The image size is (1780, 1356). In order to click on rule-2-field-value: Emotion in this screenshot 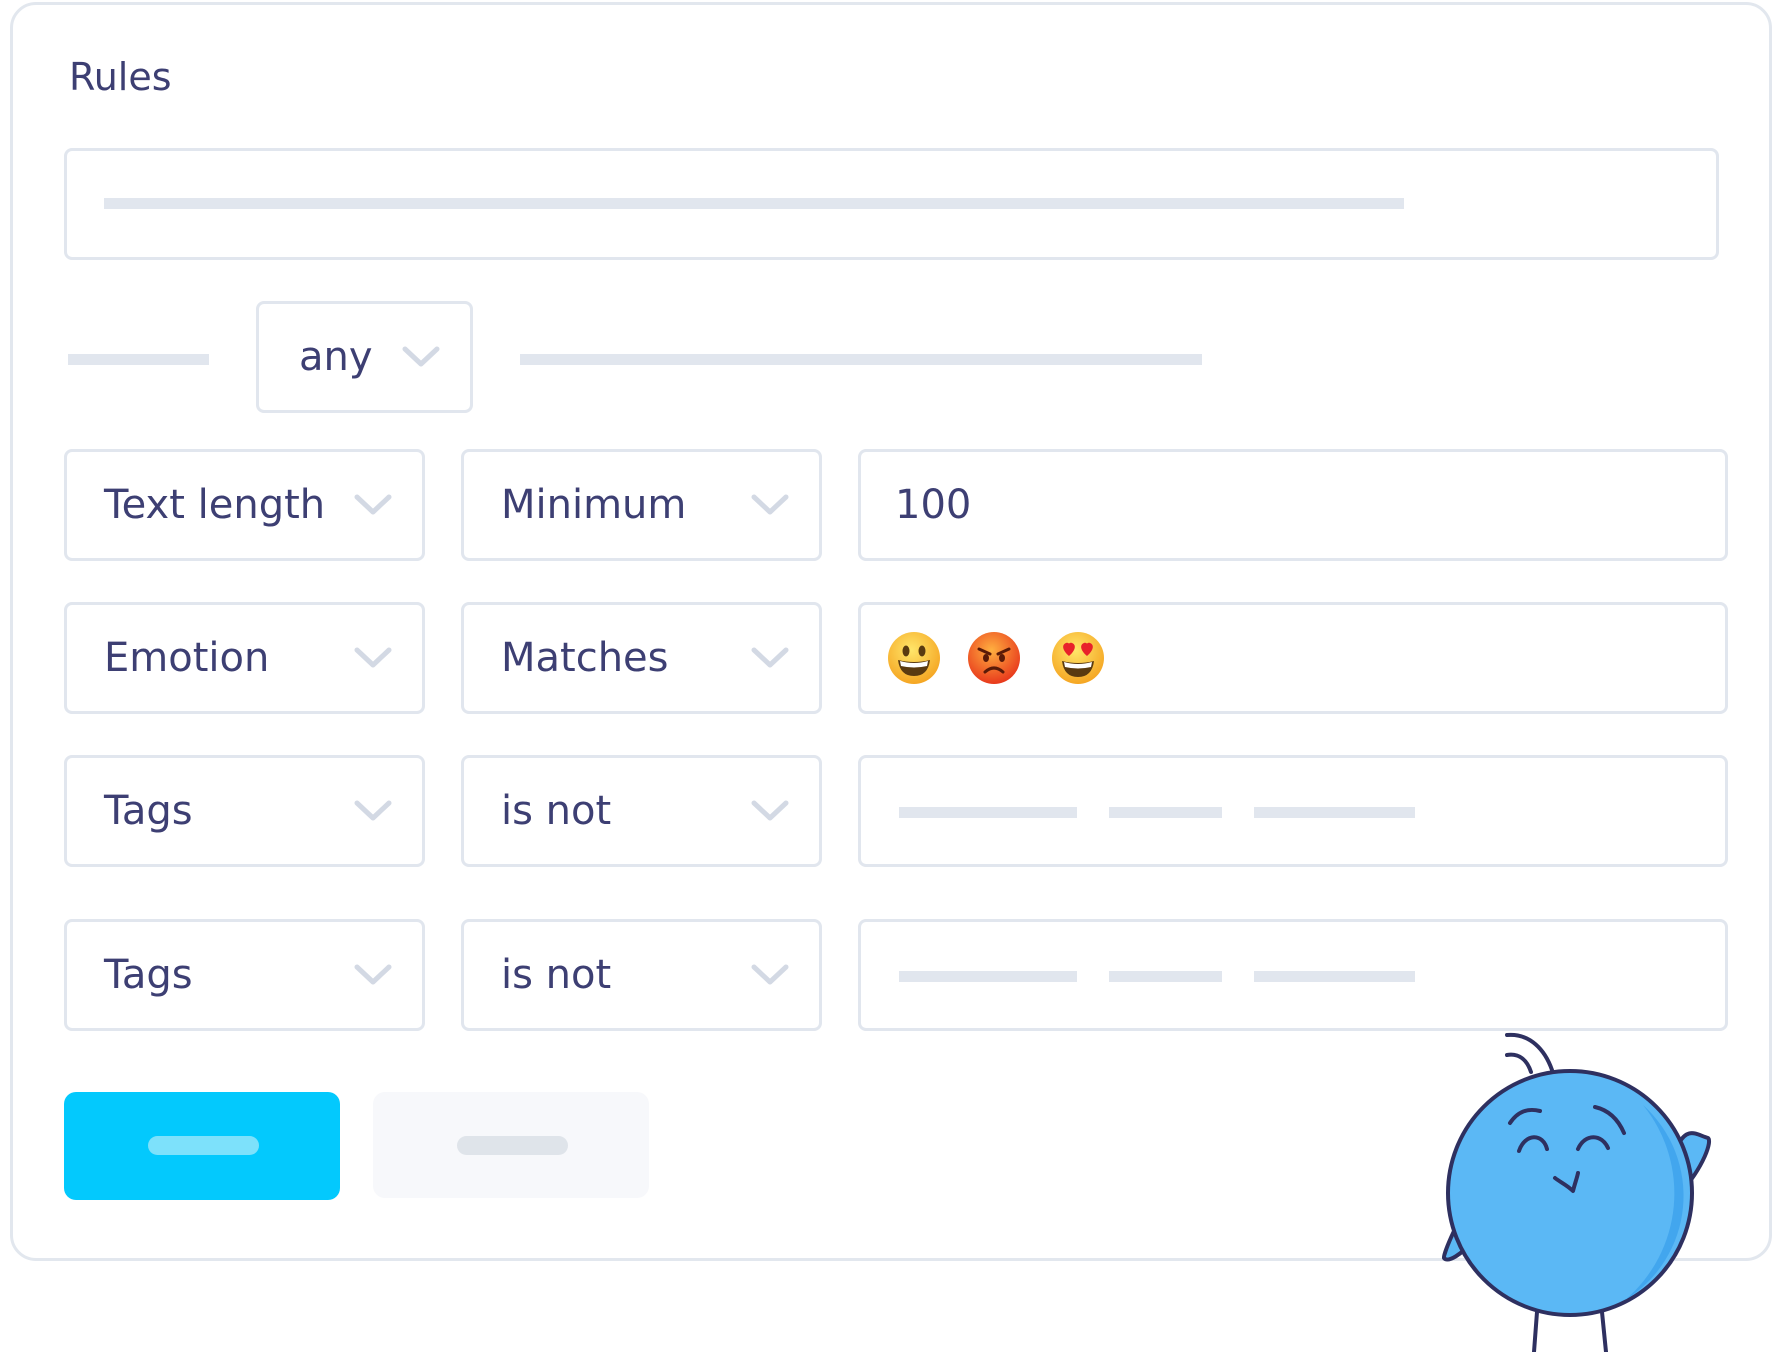, I will do `click(187, 658)`.